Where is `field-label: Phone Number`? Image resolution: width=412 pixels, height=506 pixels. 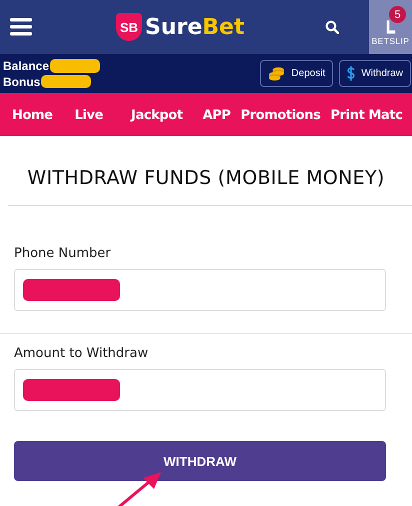 field-label: Phone Number is located at coordinates (63, 253).